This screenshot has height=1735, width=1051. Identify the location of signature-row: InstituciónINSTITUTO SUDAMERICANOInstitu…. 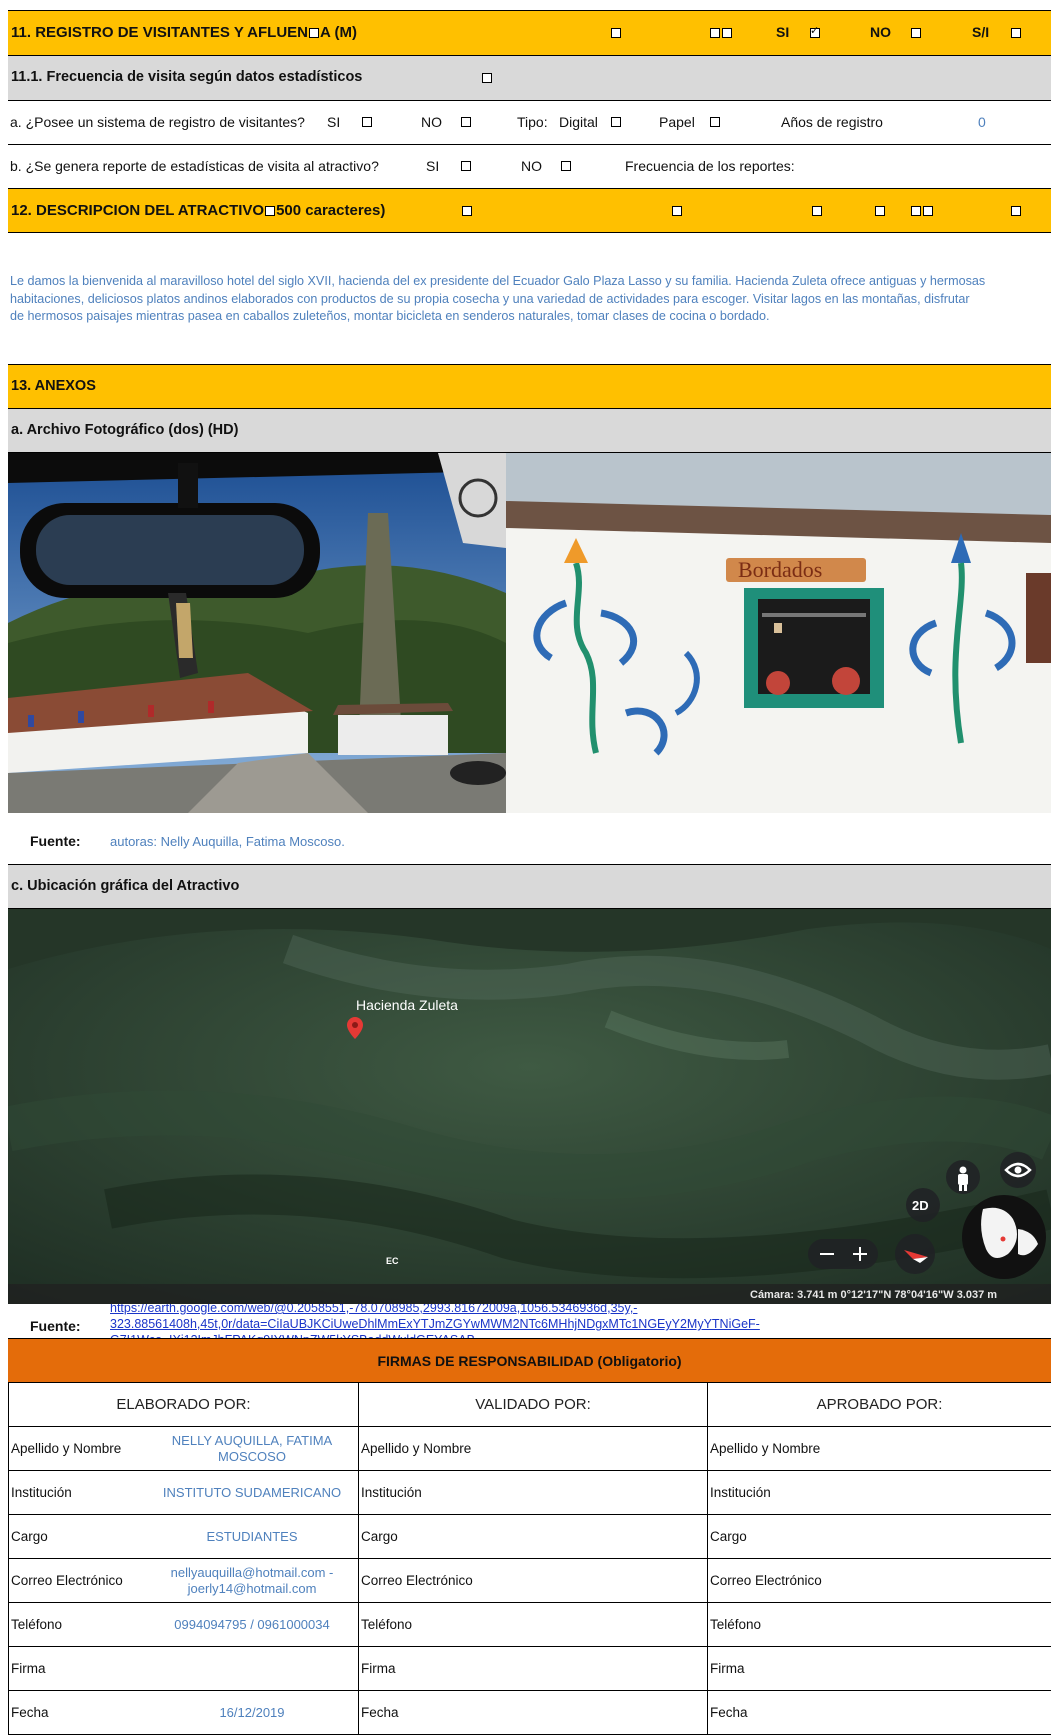
(530, 1493).